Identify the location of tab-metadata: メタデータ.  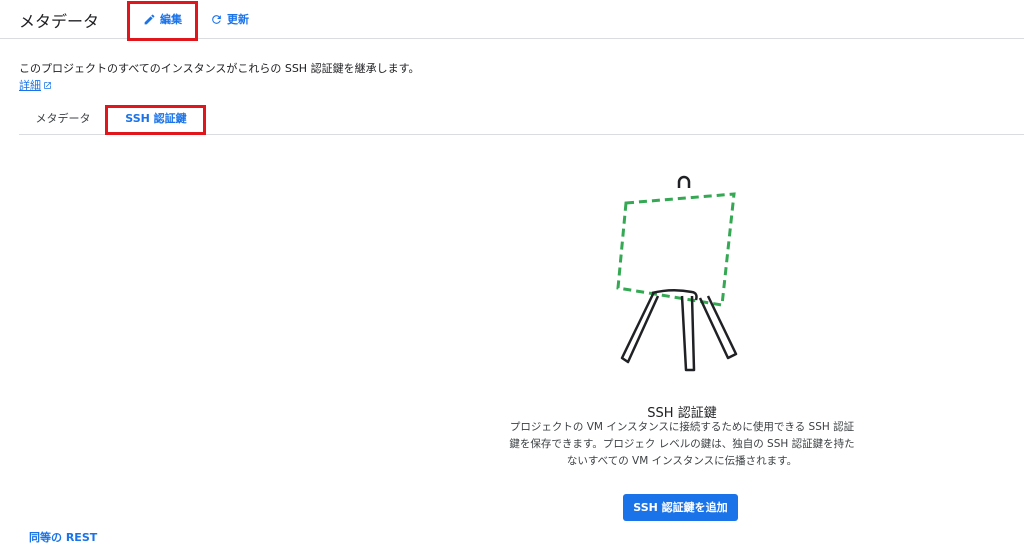
(63, 120).